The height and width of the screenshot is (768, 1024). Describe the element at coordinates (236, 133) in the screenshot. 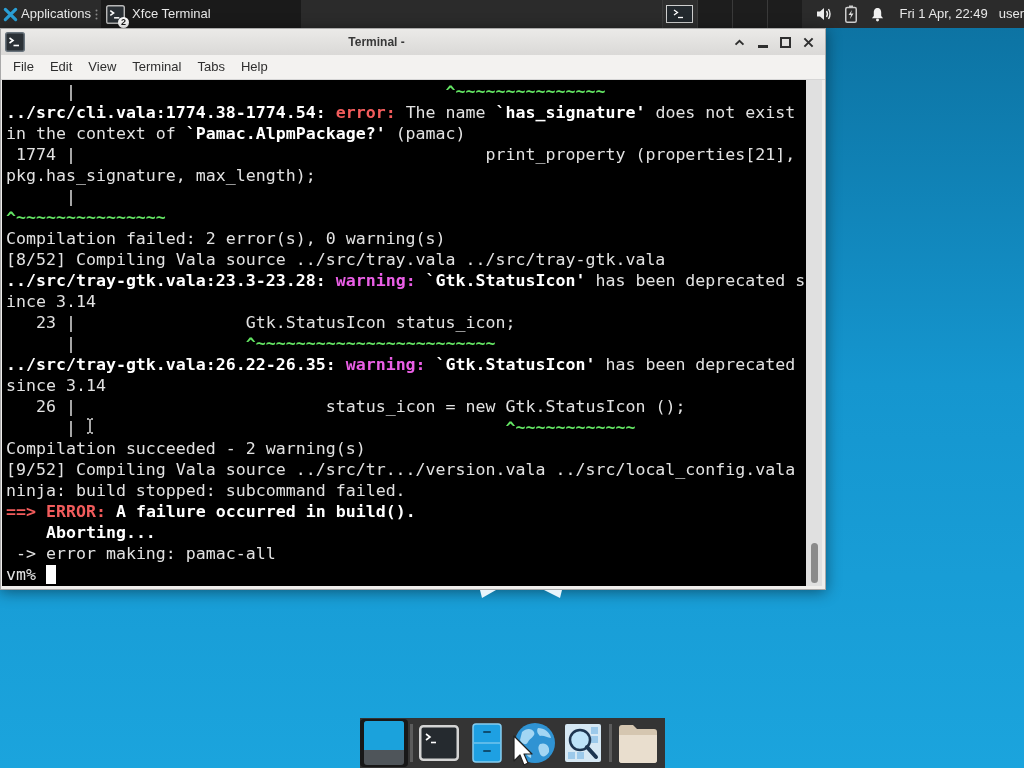

I see `terminal-text: in the context of `Pamac.AlpmPackage?' (pamac)` at that location.